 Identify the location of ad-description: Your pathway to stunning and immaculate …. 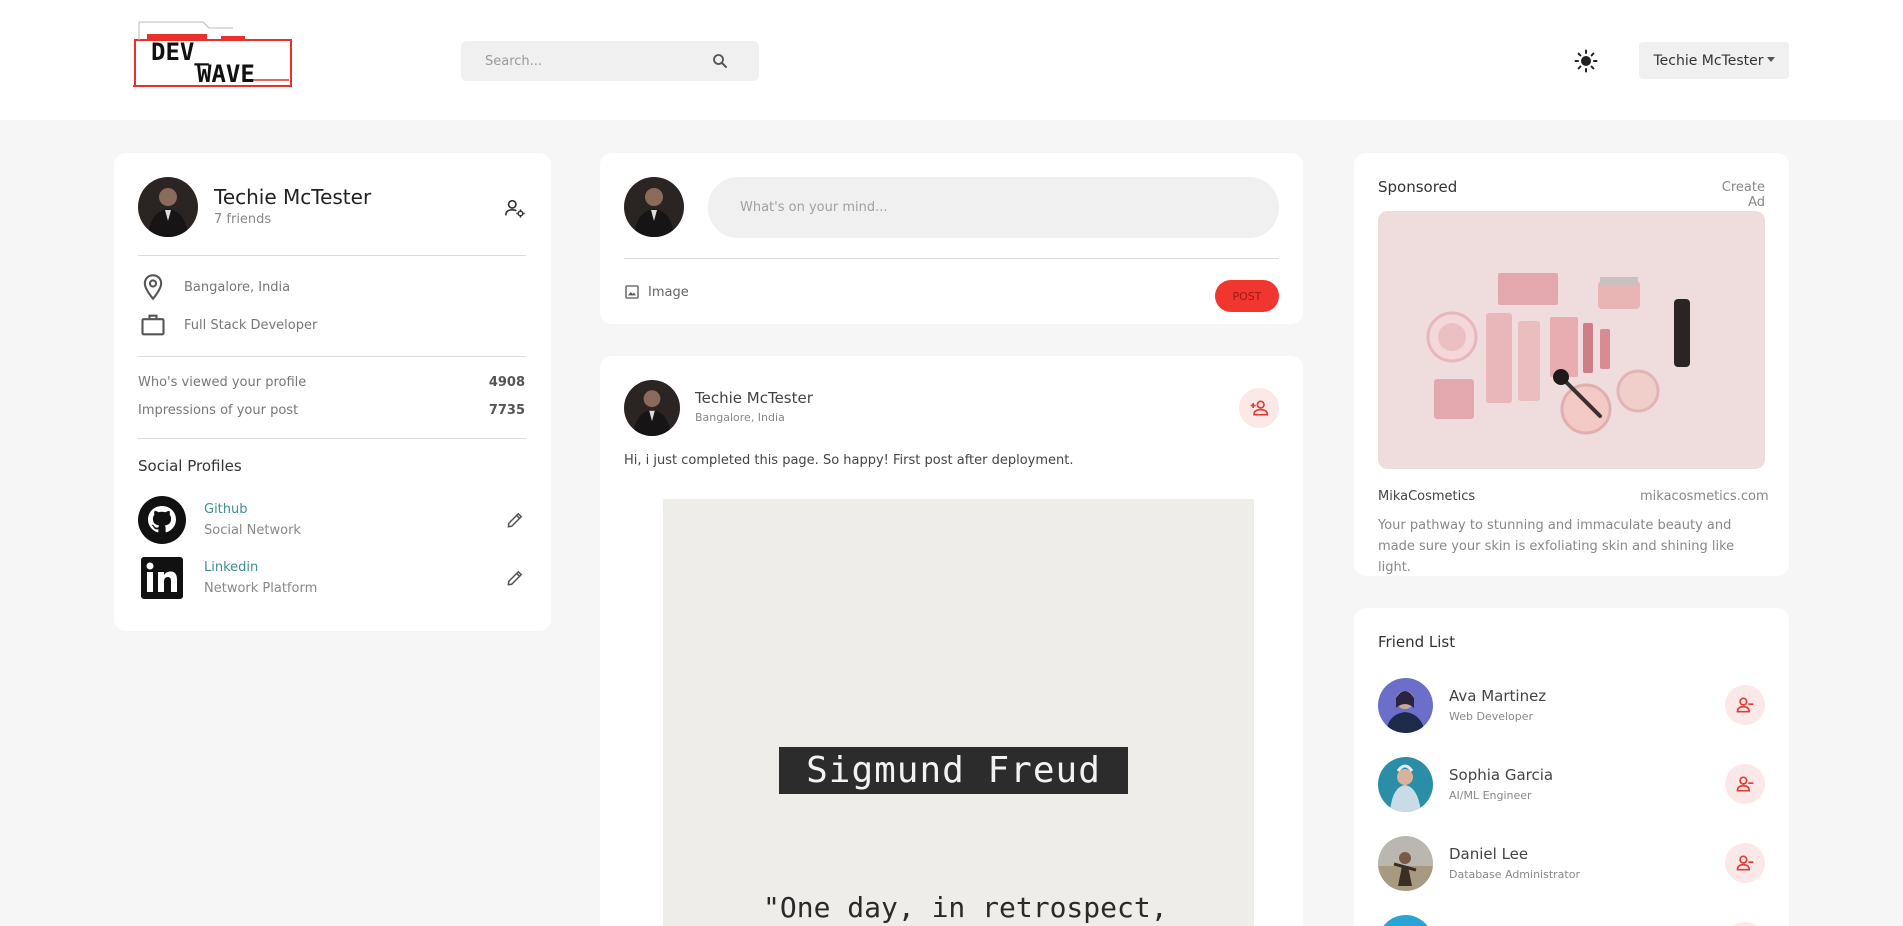
(1556, 546).